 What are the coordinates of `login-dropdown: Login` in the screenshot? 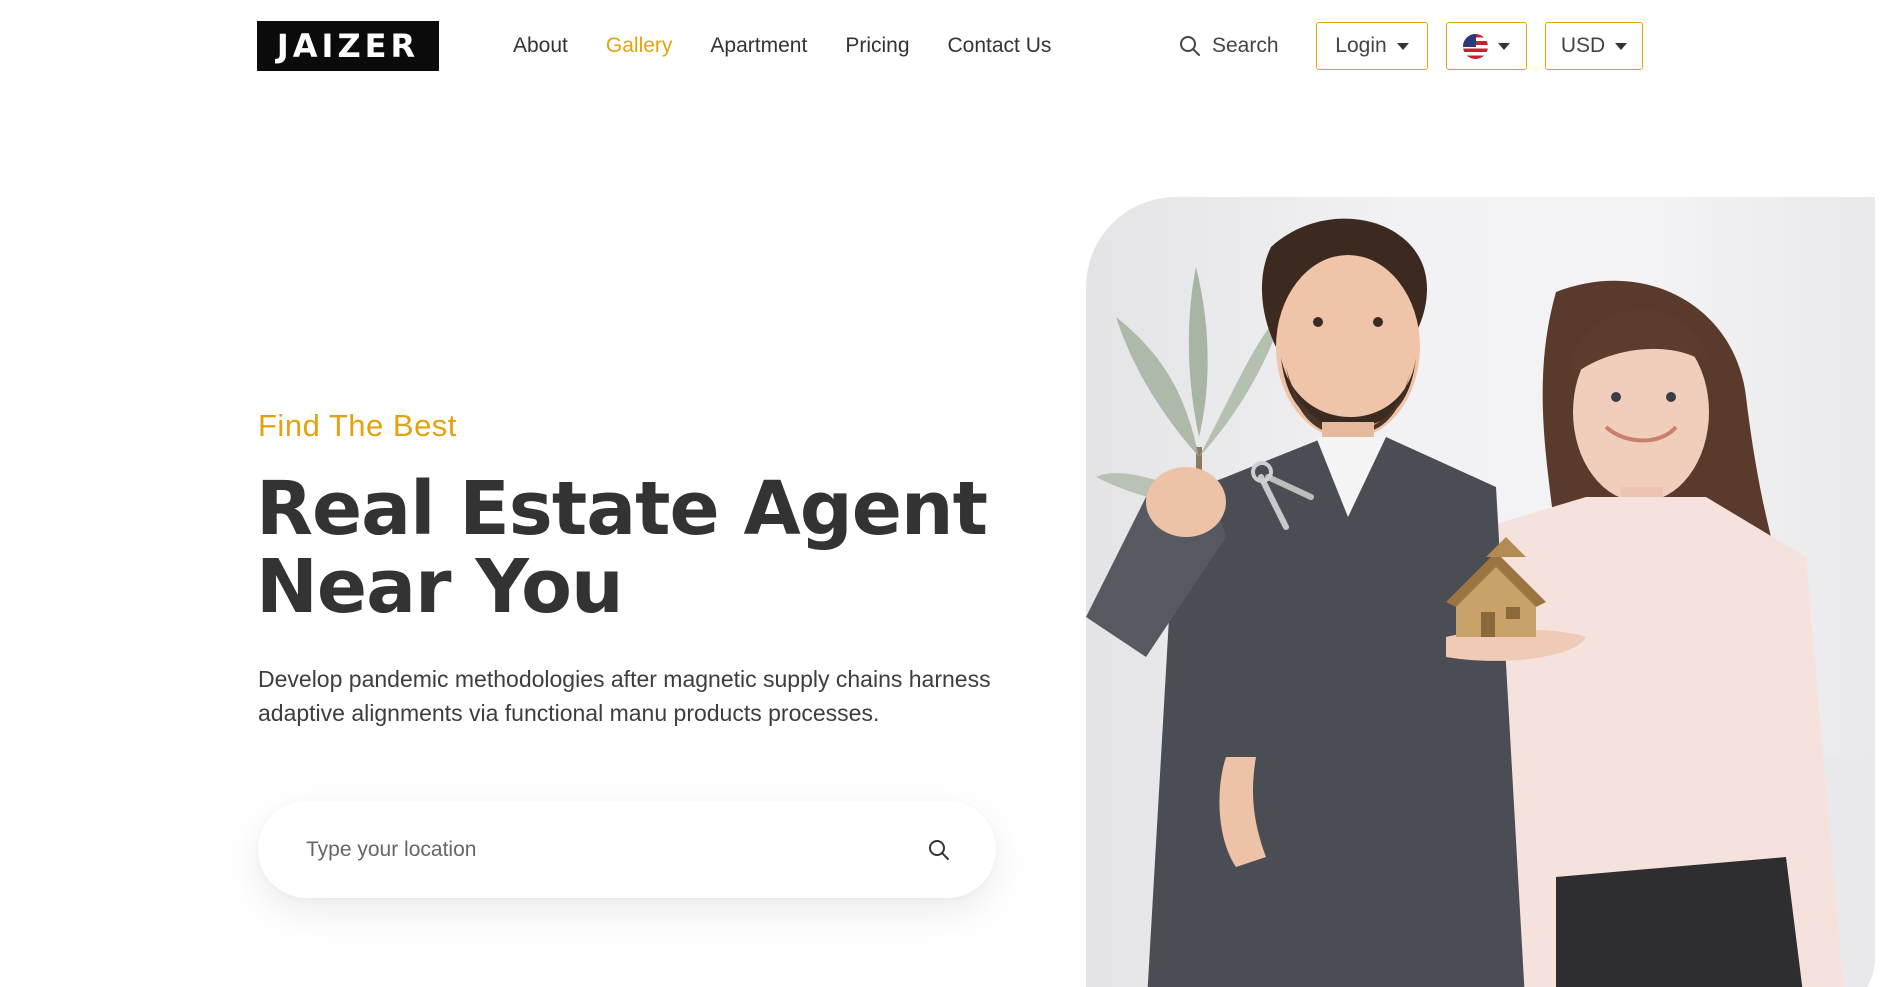 It's located at (1372, 46).